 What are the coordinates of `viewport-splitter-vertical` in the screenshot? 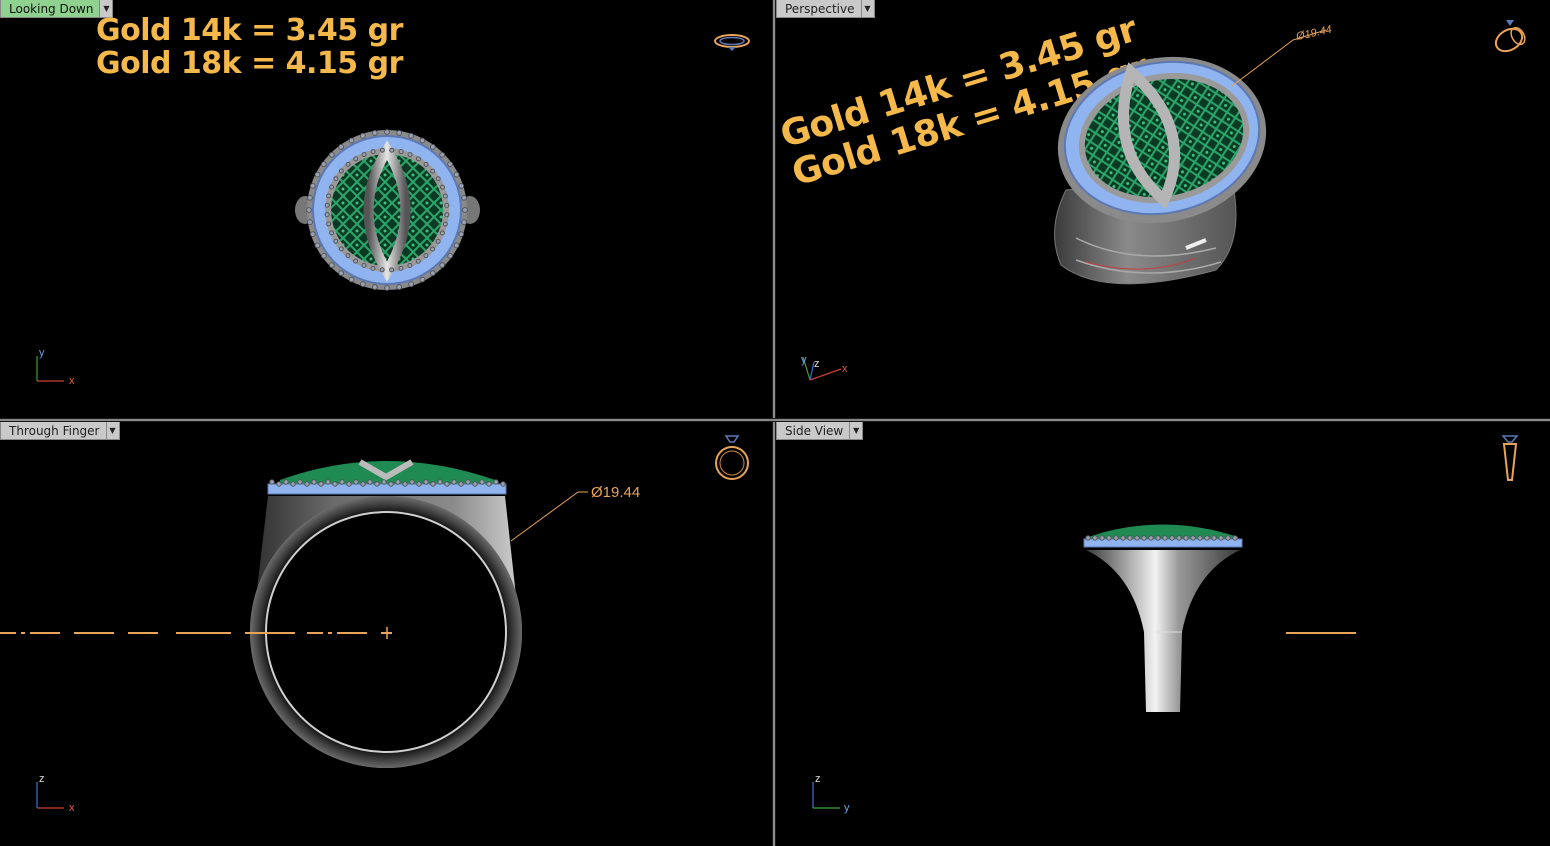 It's located at (774, 423).